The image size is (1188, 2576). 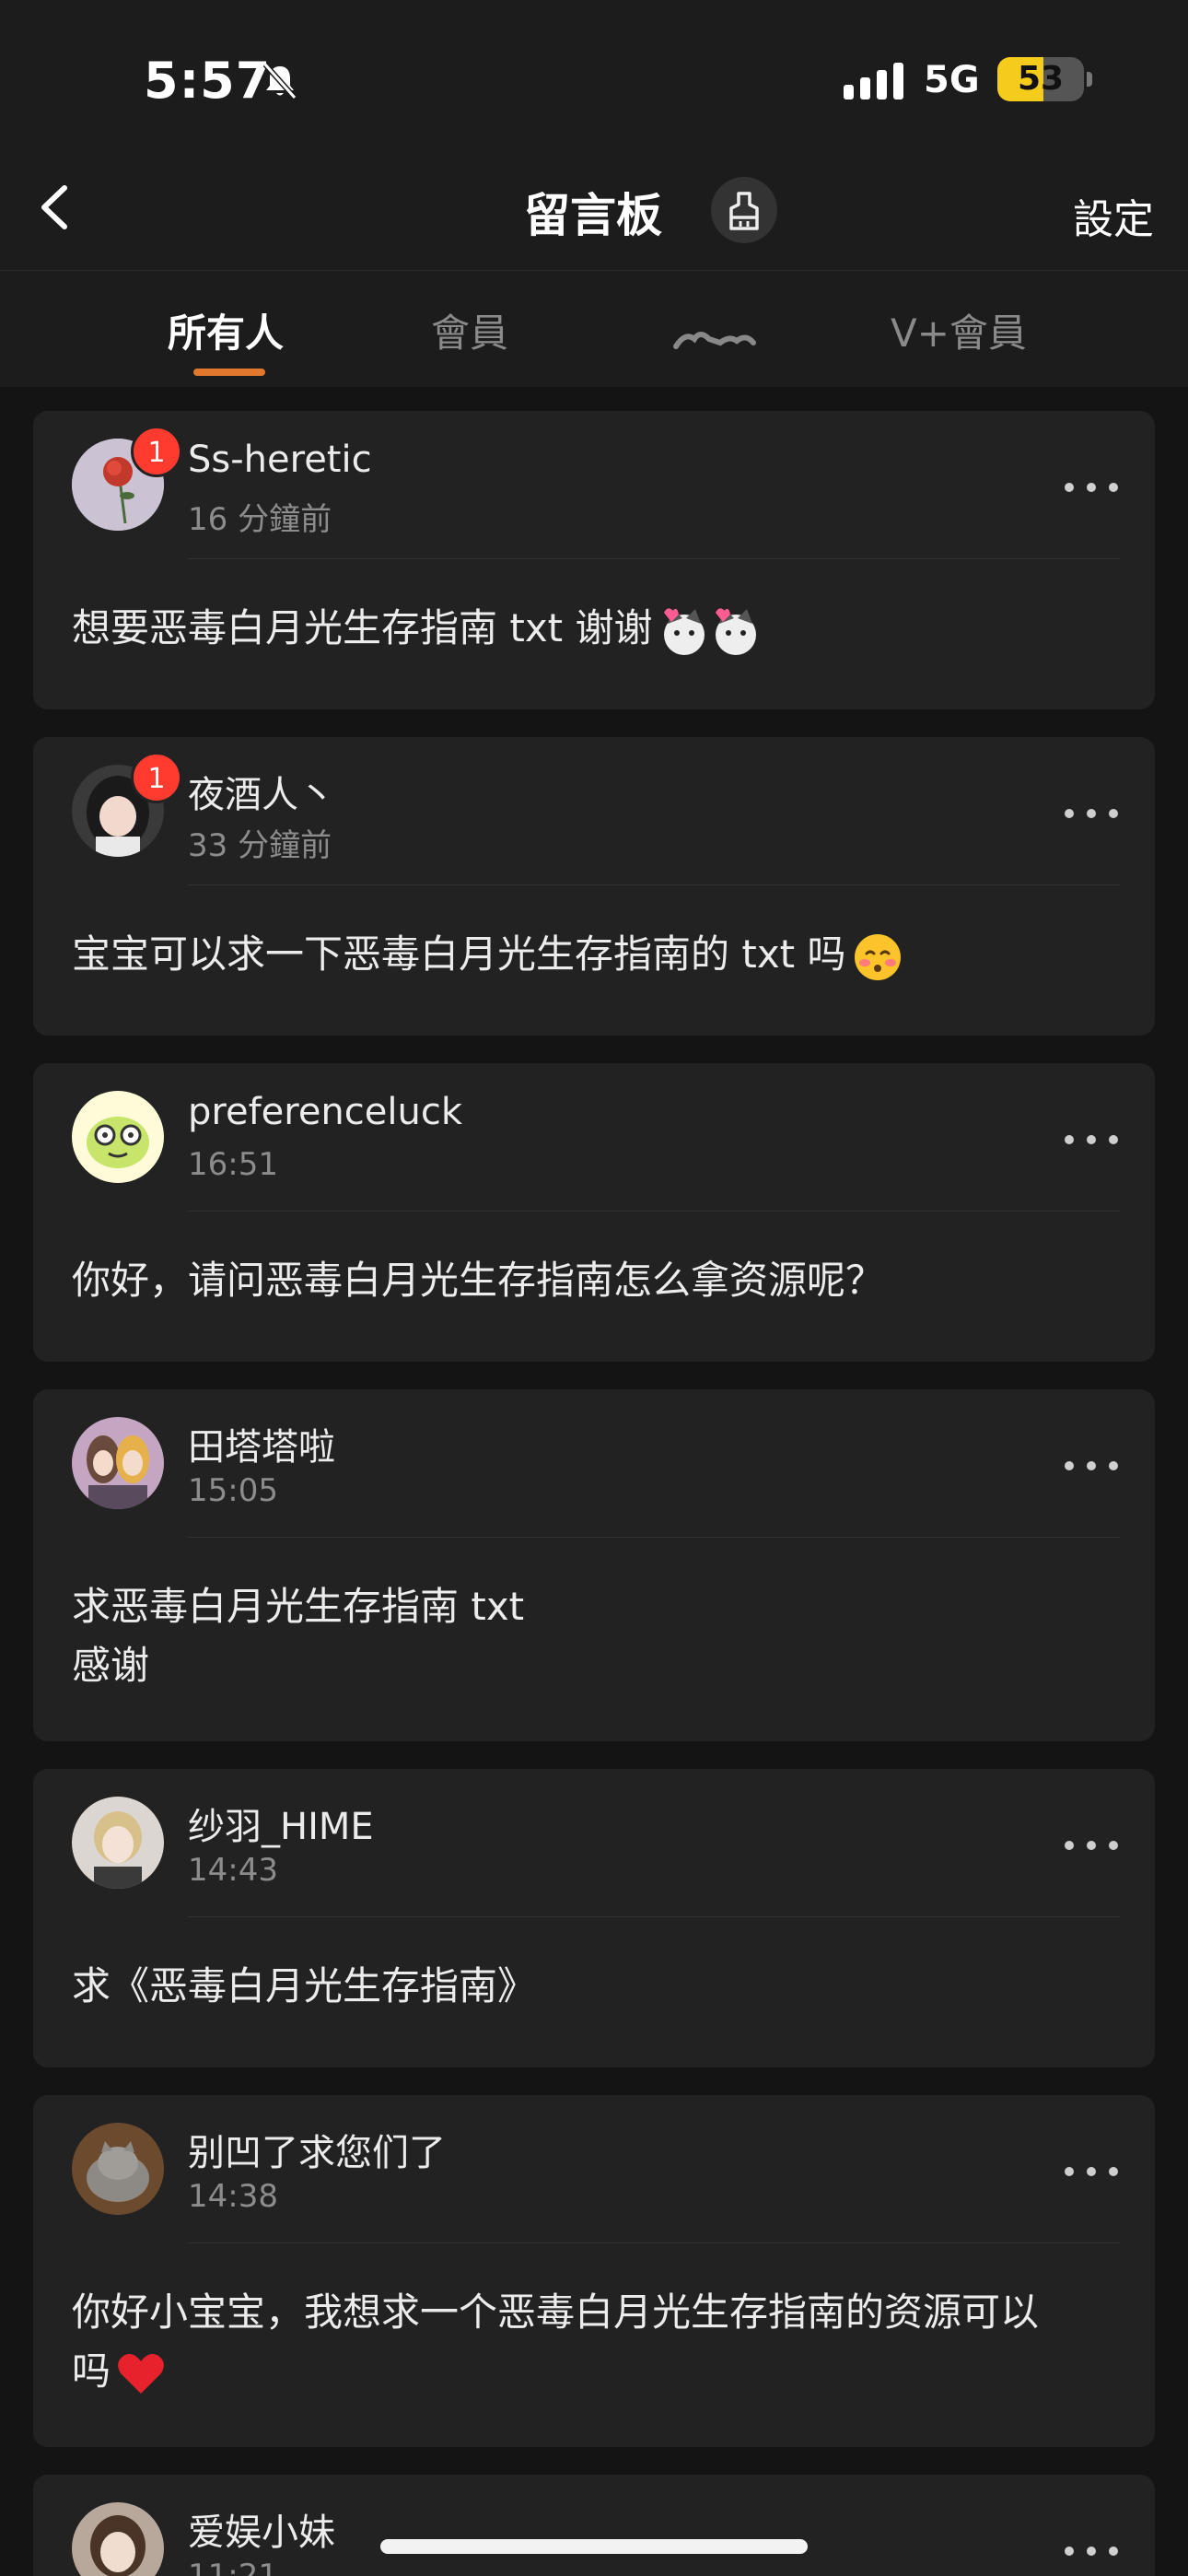 I want to click on tab-everyone: 所有人, so click(x=226, y=330).